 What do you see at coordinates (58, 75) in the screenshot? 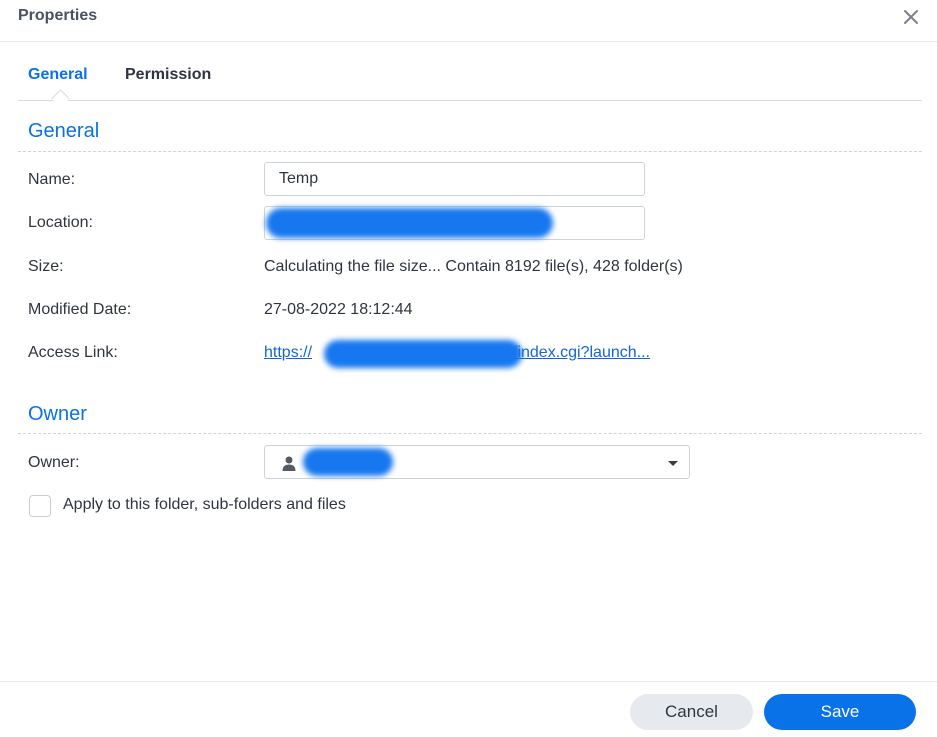
I see `tab-general: General` at bounding box center [58, 75].